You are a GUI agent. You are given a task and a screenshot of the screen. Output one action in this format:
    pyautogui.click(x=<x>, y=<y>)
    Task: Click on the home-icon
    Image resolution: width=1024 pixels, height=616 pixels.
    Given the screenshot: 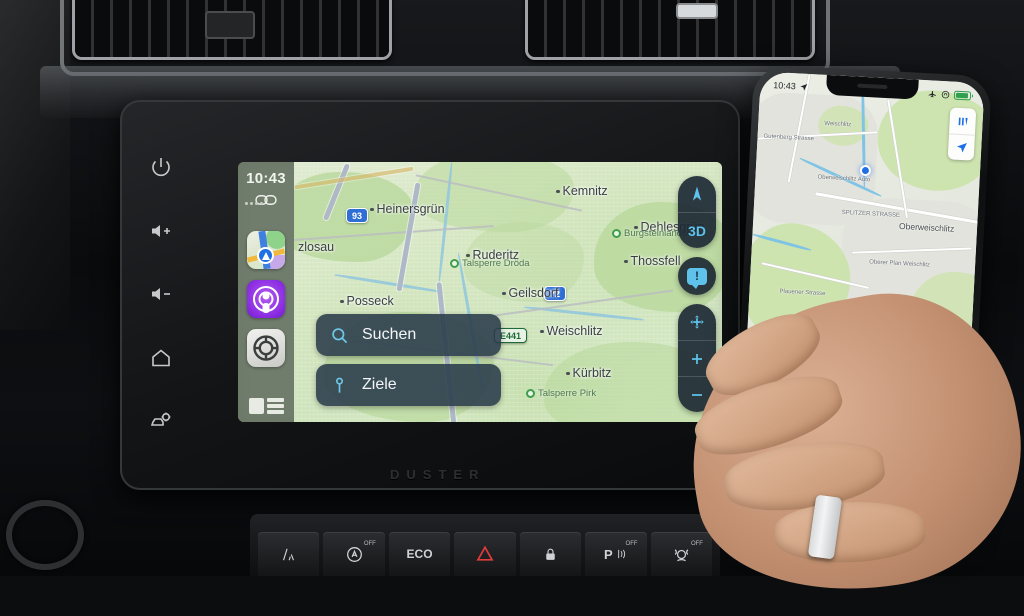 What is the action you would take?
    pyautogui.click(x=161, y=357)
    